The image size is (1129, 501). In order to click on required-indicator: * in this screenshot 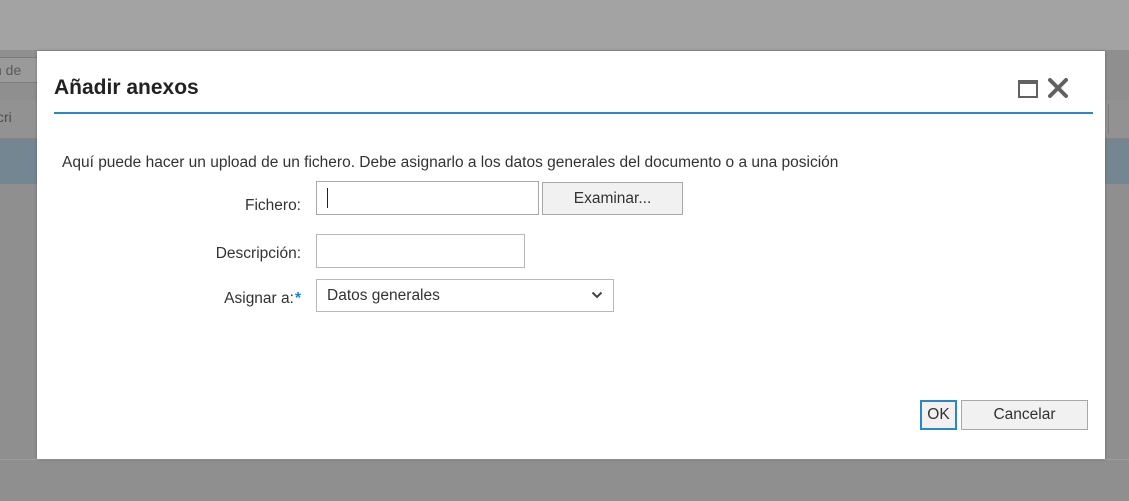, I will do `click(297, 298)`.